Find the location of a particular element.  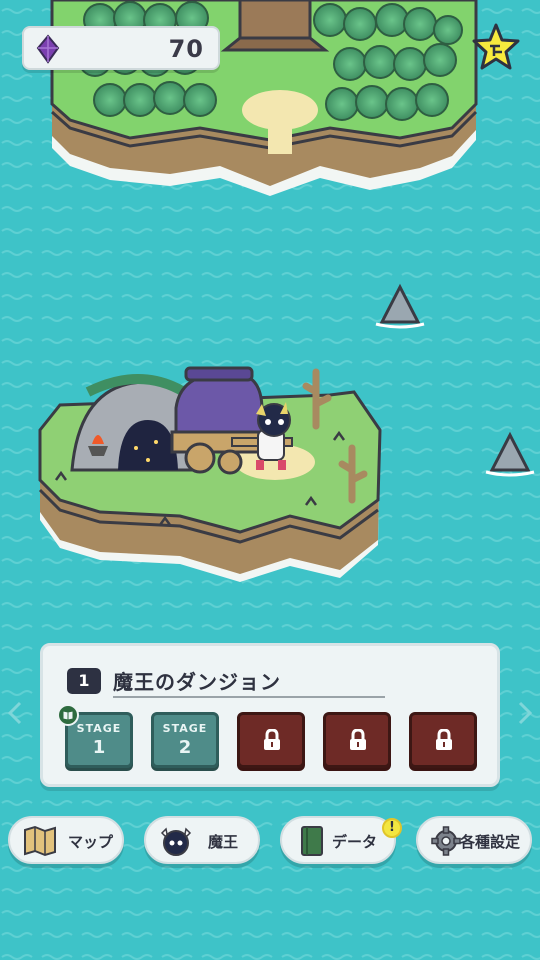

map-button: マップ is located at coordinates (66, 840).